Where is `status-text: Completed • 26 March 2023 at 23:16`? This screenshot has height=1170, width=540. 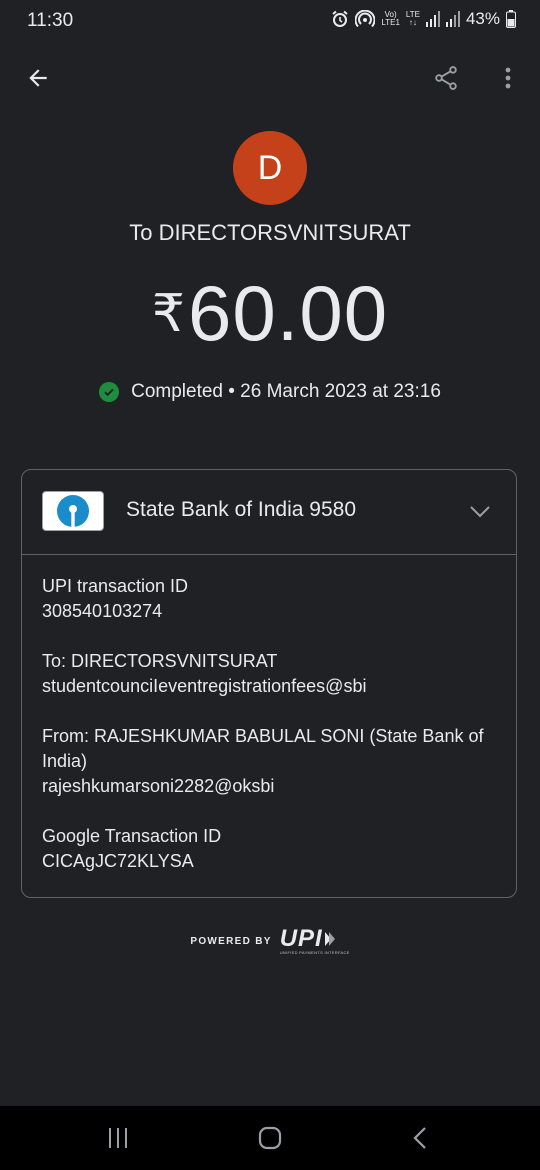 status-text: Completed • 26 March 2023 at 23:16 is located at coordinates (286, 391).